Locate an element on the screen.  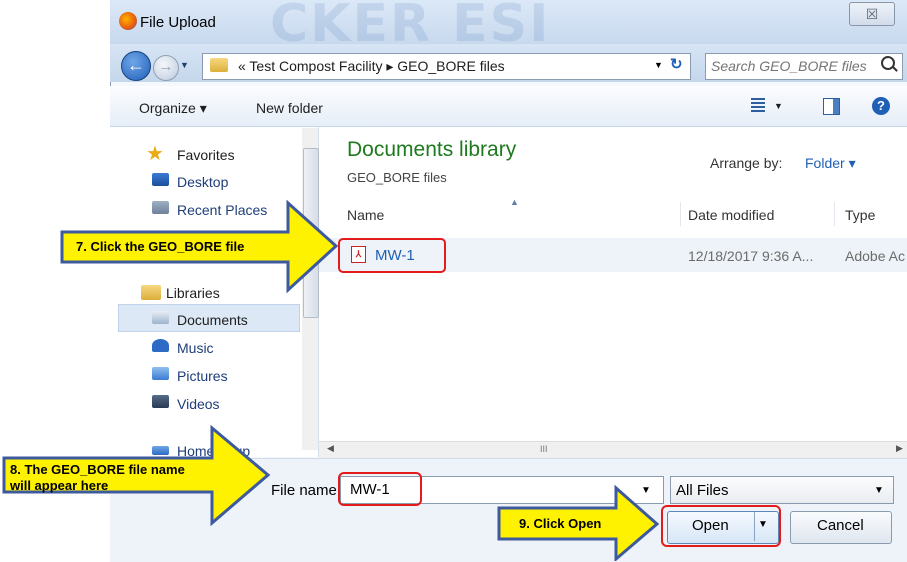
callout-step9-text: 9. Click Open is located at coordinates (560, 523).